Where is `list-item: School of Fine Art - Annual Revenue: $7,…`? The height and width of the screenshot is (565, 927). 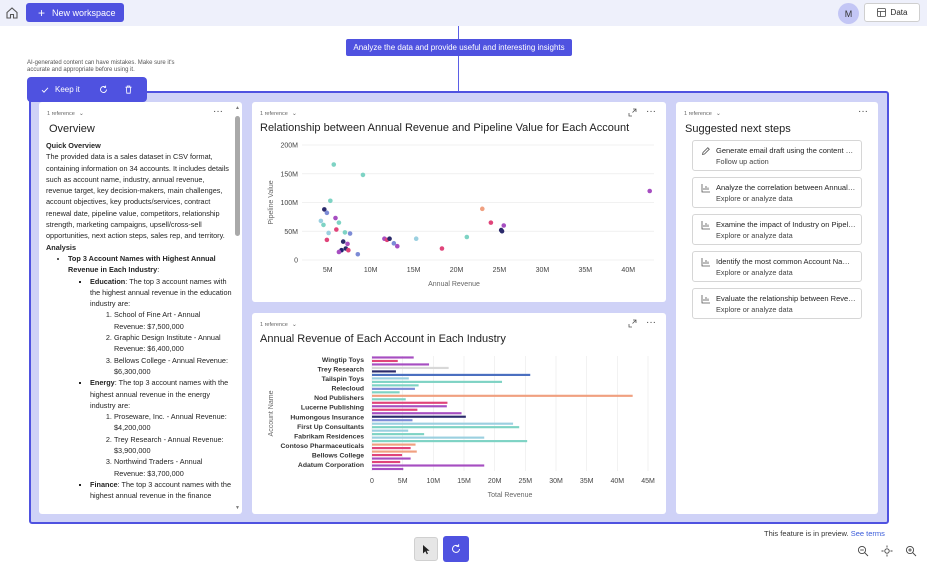
list-item: School of Fine Art - Annual Revenue: $7,… is located at coordinates (173, 320).